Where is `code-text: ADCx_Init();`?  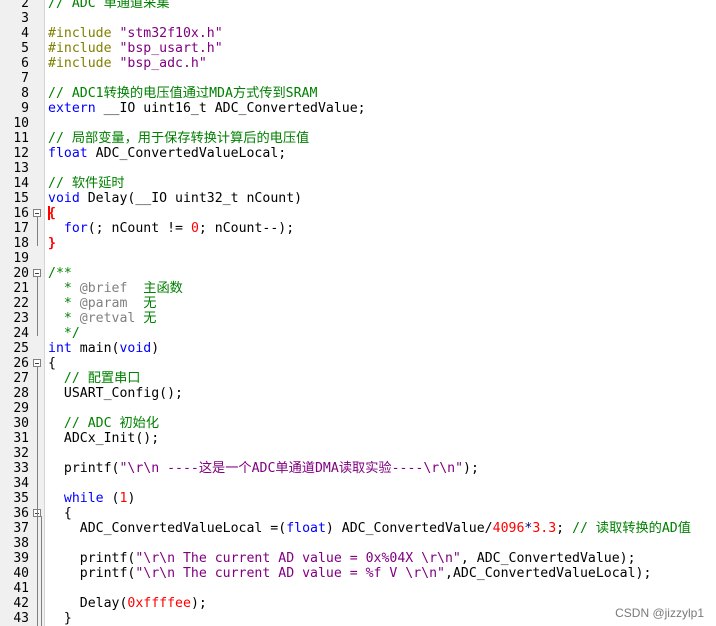
code-text: ADCx_Init(); is located at coordinates (103, 438).